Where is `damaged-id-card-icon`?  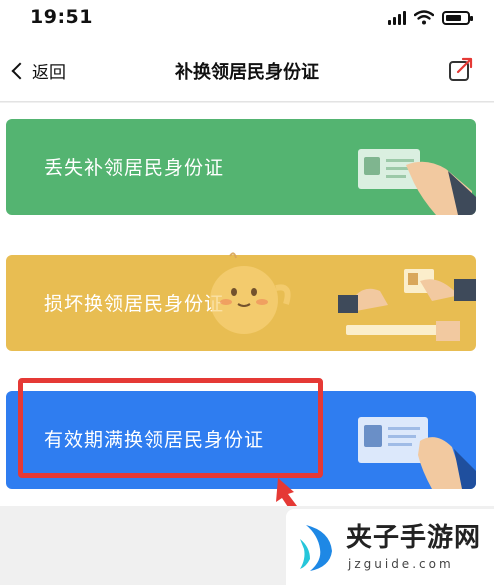 damaged-id-card-icon is located at coordinates (407, 305).